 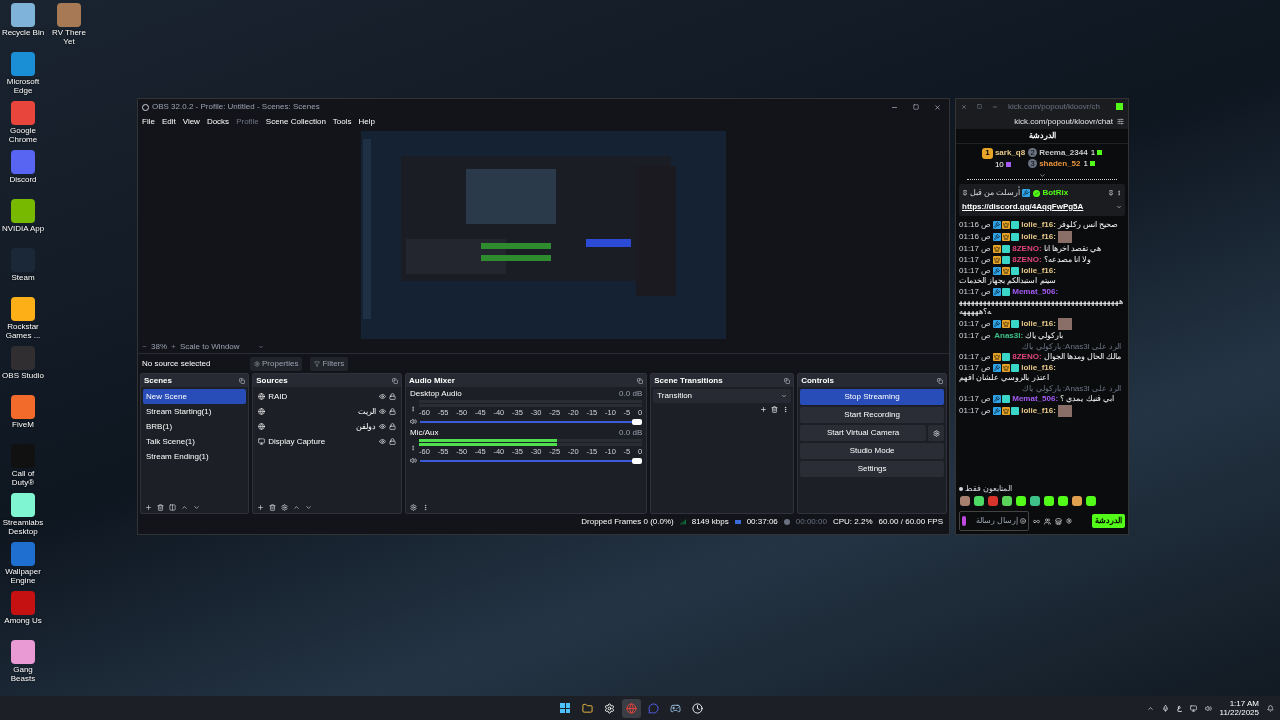 What do you see at coordinates (863, 433) in the screenshot?
I see `control-button: Start Virtual Camera` at bounding box center [863, 433].